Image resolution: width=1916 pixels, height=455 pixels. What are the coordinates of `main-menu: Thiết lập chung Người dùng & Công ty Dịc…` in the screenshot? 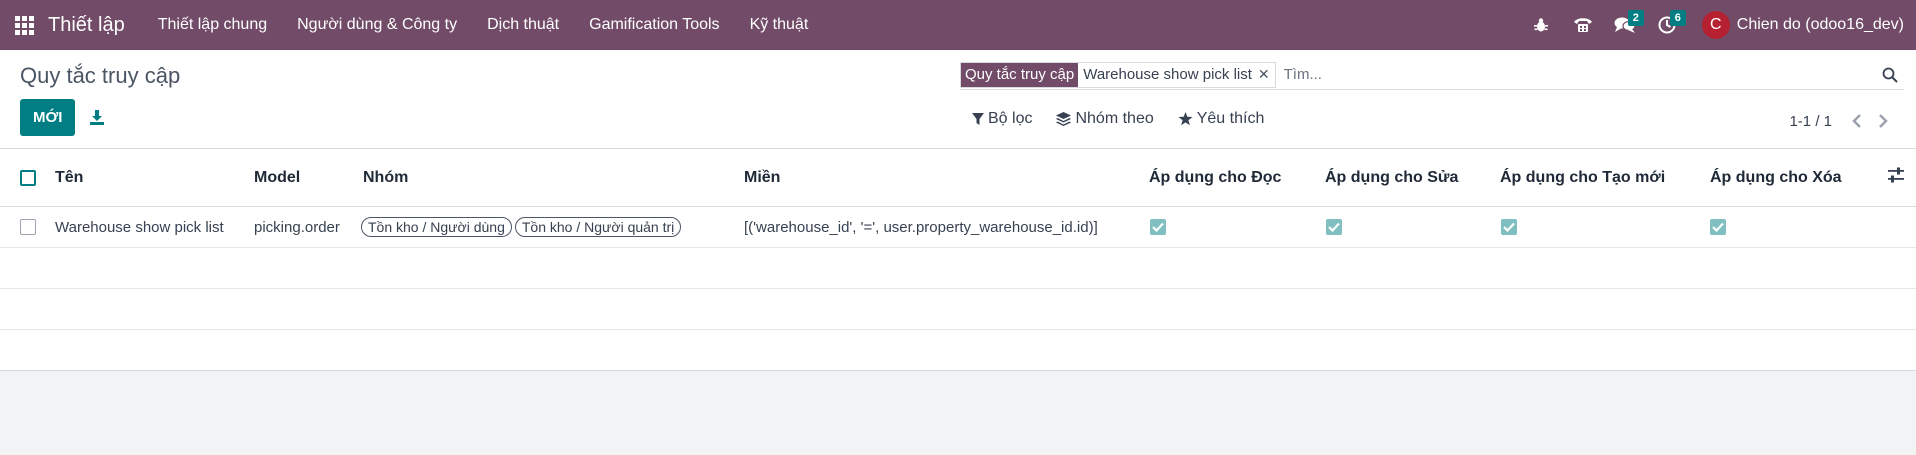 It's located at (483, 25).